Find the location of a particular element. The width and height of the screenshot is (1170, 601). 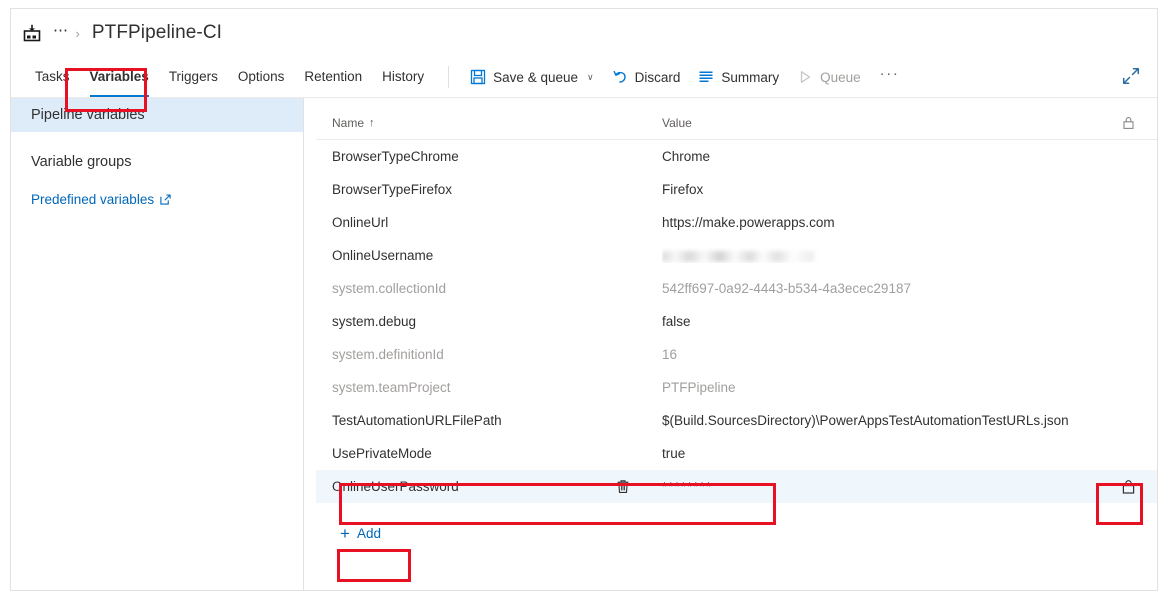

variable-name-cell: system.debug is located at coordinates (374, 321).